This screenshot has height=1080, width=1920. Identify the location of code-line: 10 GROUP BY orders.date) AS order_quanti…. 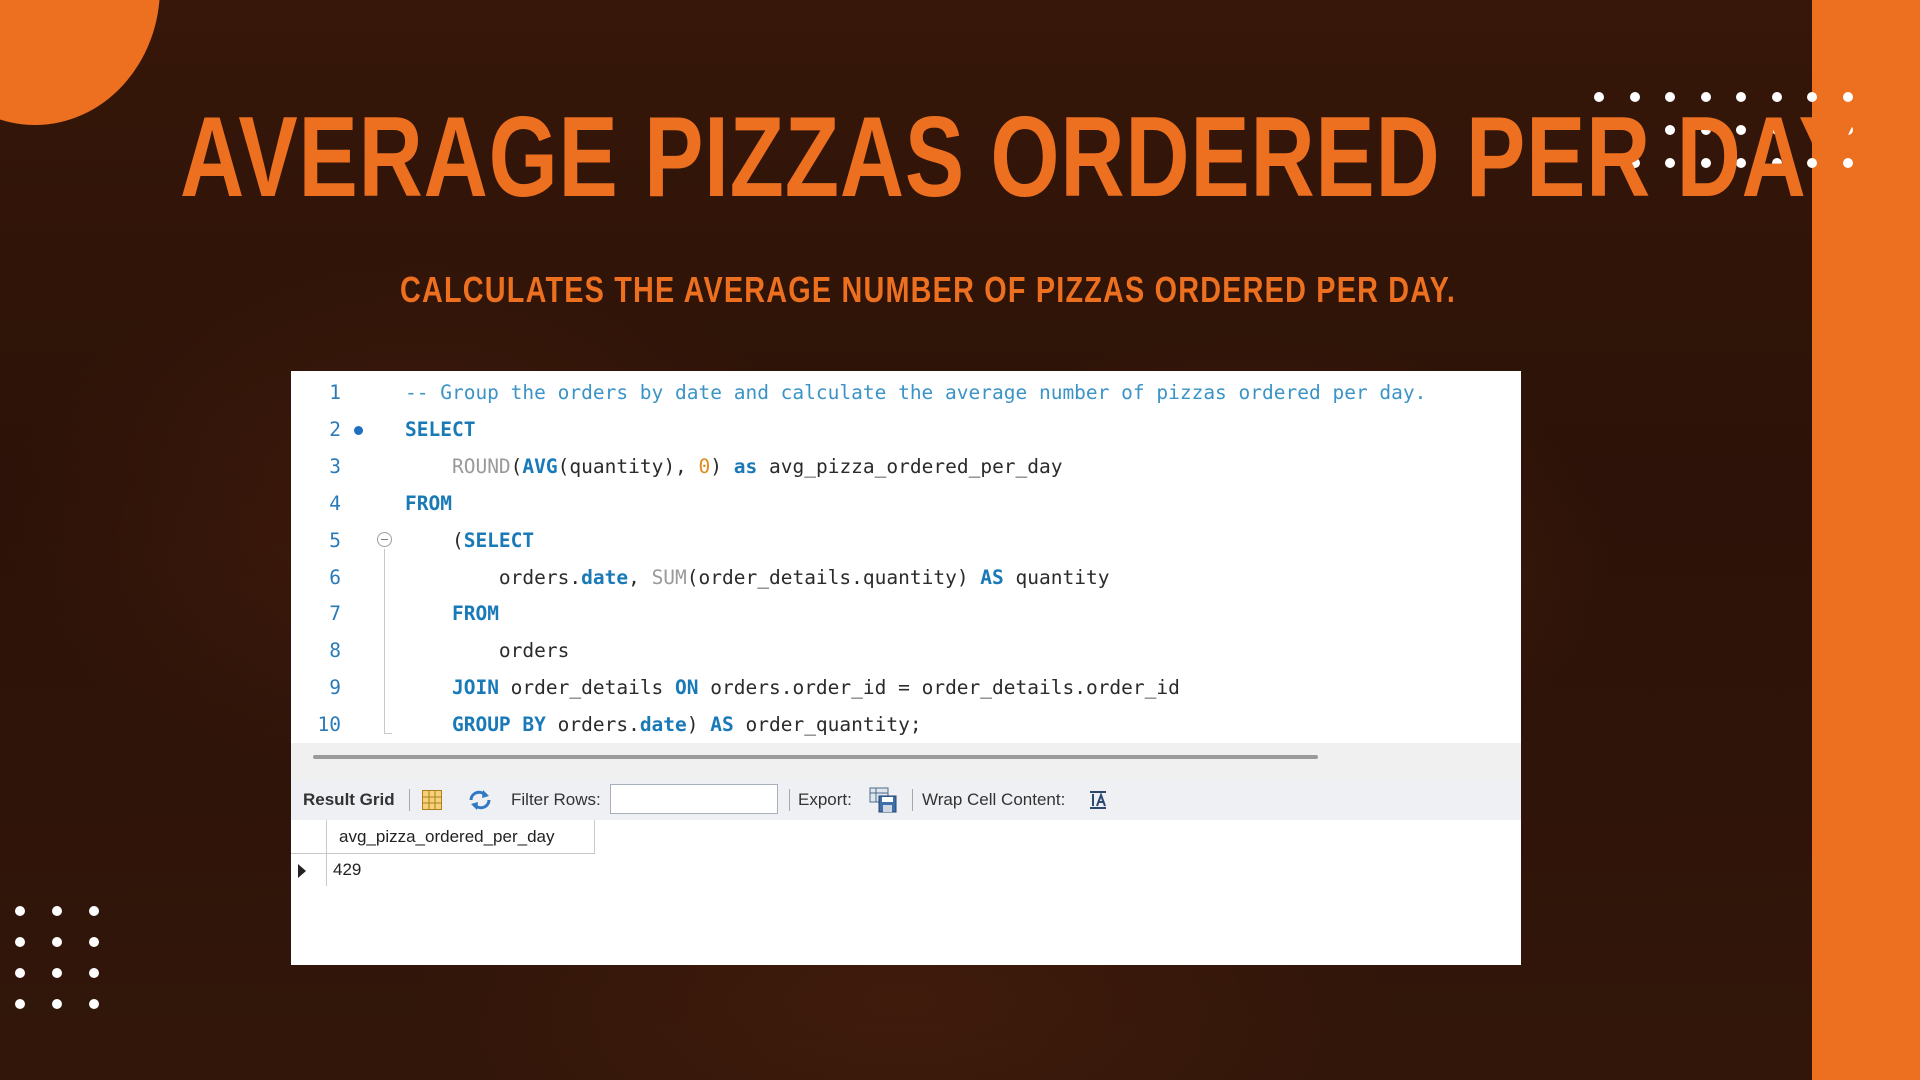
(906, 725).